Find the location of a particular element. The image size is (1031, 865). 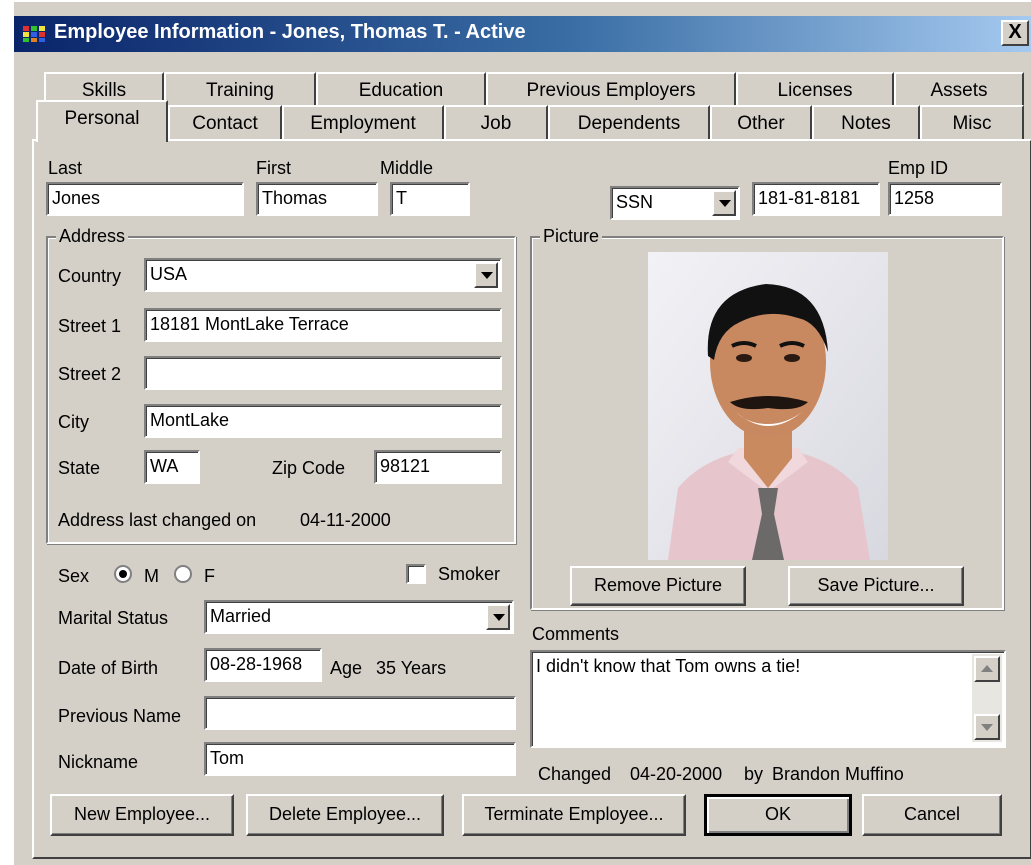

tab-education: Education is located at coordinates (401, 90).